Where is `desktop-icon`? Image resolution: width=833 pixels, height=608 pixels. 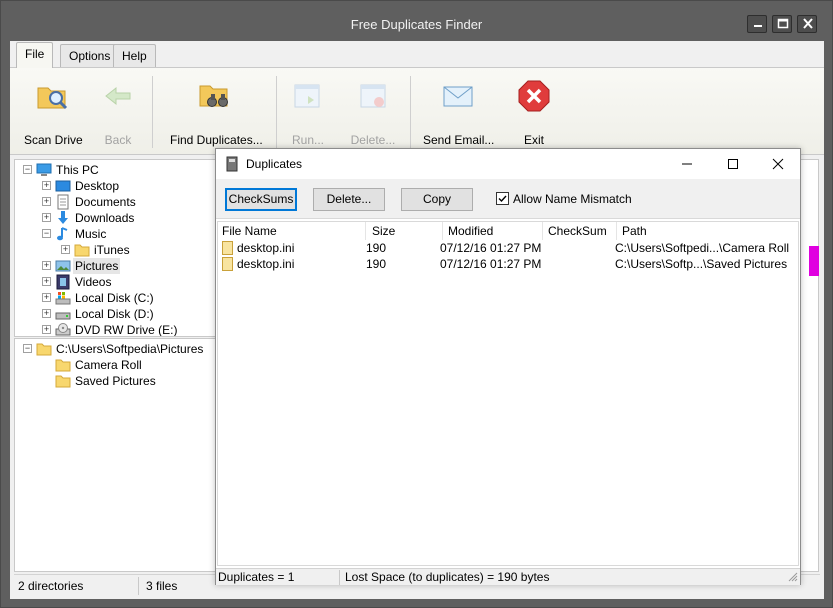
desktop-icon is located at coordinates (63, 186).